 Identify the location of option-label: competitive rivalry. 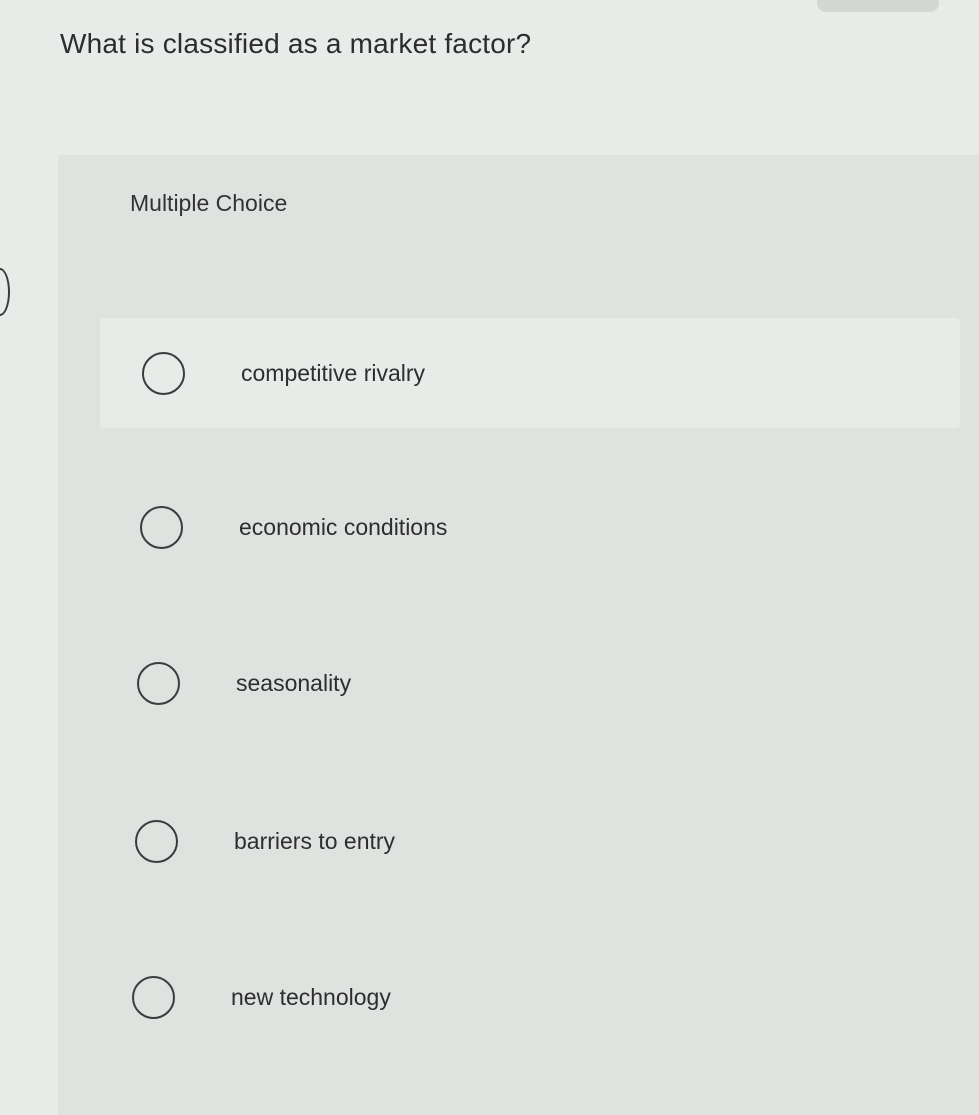
(333, 372).